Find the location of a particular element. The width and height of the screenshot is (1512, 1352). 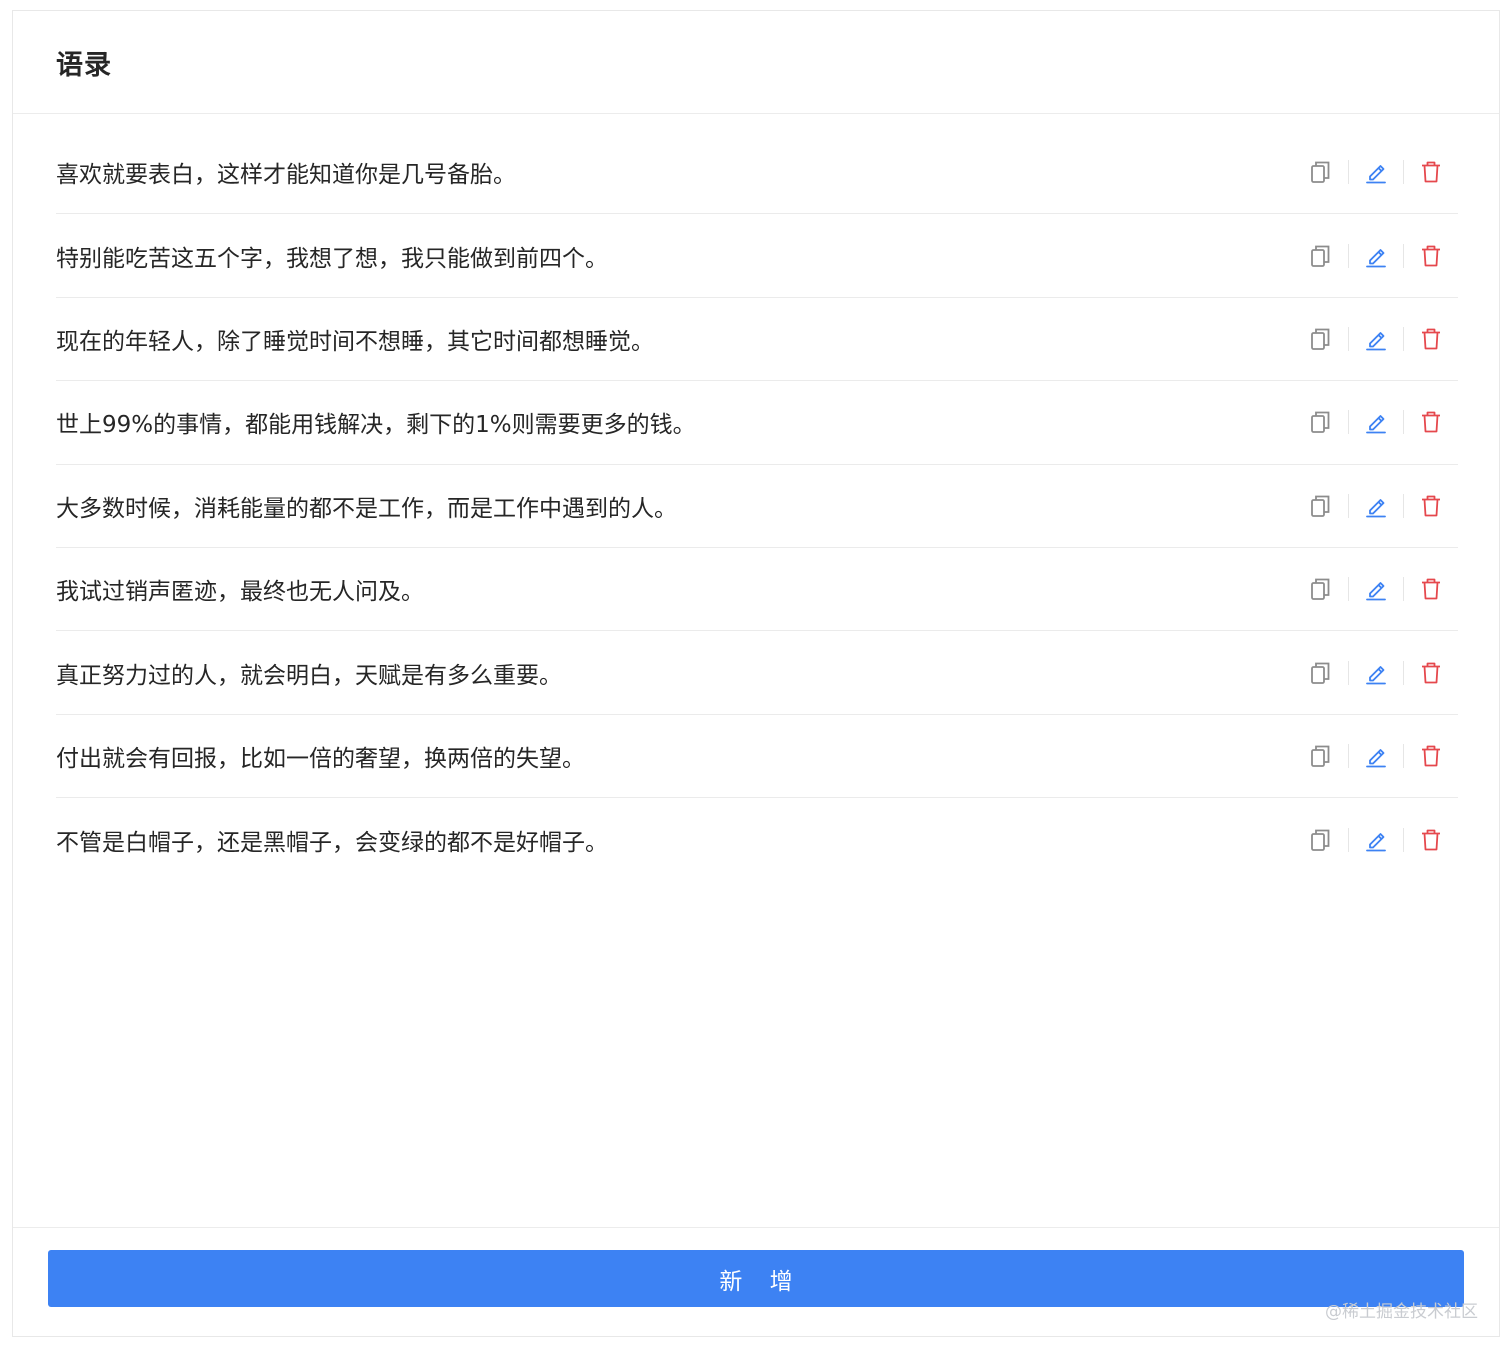

watermark: @稀土掘金技术社区 is located at coordinates (1401, 1312).